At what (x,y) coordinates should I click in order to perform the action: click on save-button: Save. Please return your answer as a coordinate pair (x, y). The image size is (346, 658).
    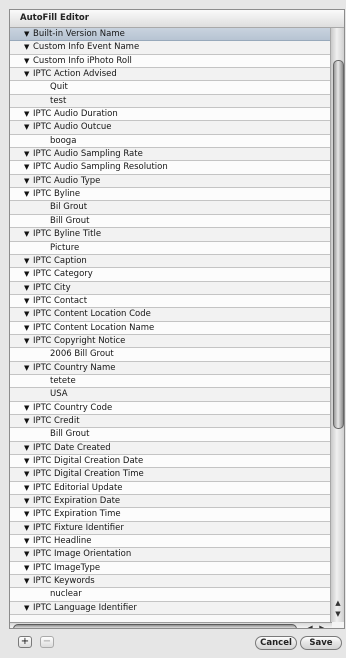
    Looking at the image, I should click on (321, 643).